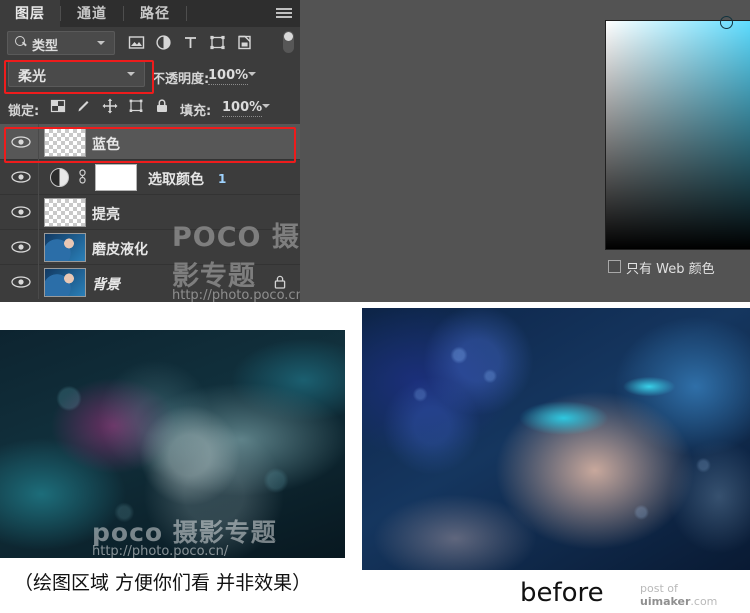 This screenshot has height=613, width=750. I want to click on left-image-caption: （绘图区域 方便你们看 并非效果）, so click(163, 583).